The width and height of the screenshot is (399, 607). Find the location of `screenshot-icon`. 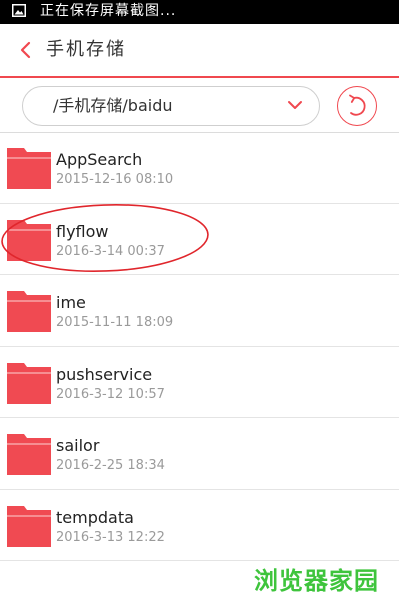

screenshot-icon is located at coordinates (19, 10).